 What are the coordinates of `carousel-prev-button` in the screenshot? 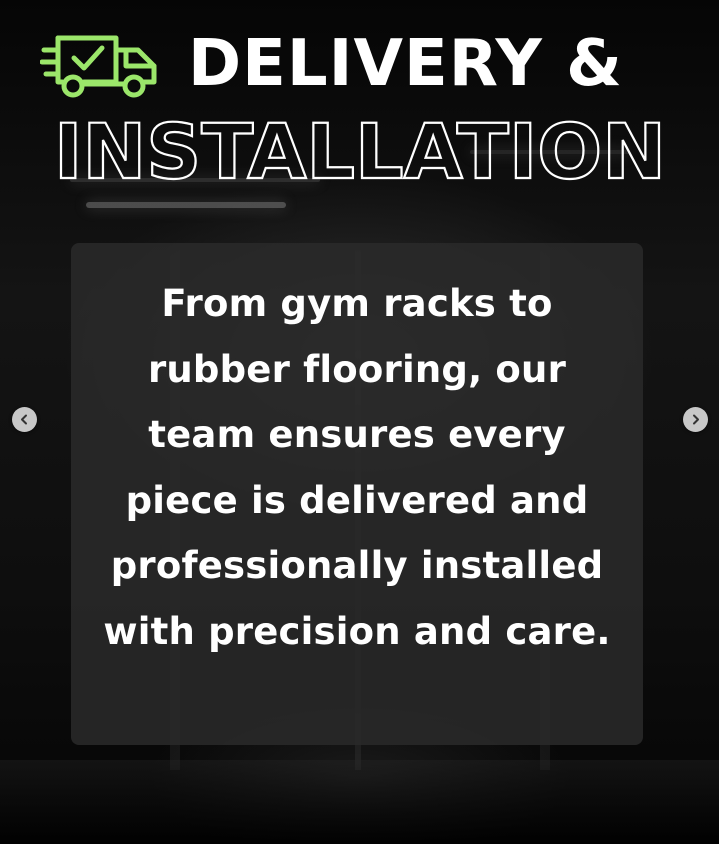 It's located at (24, 419).